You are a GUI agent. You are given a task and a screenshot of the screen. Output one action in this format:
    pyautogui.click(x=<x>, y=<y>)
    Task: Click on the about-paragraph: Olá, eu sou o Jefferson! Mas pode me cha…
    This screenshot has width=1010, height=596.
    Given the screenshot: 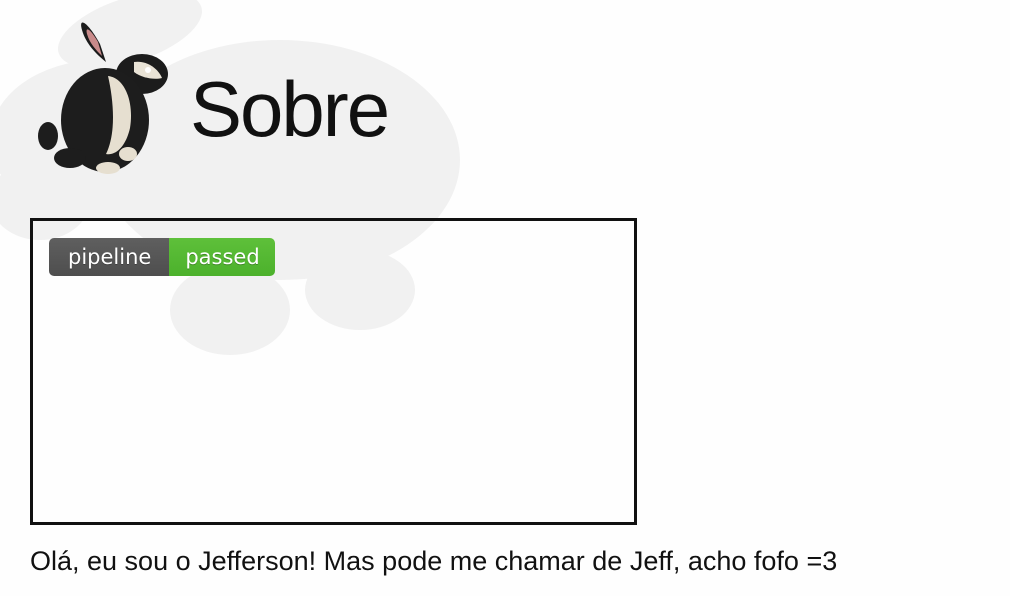 What is the action you would take?
    pyautogui.click(x=434, y=561)
    